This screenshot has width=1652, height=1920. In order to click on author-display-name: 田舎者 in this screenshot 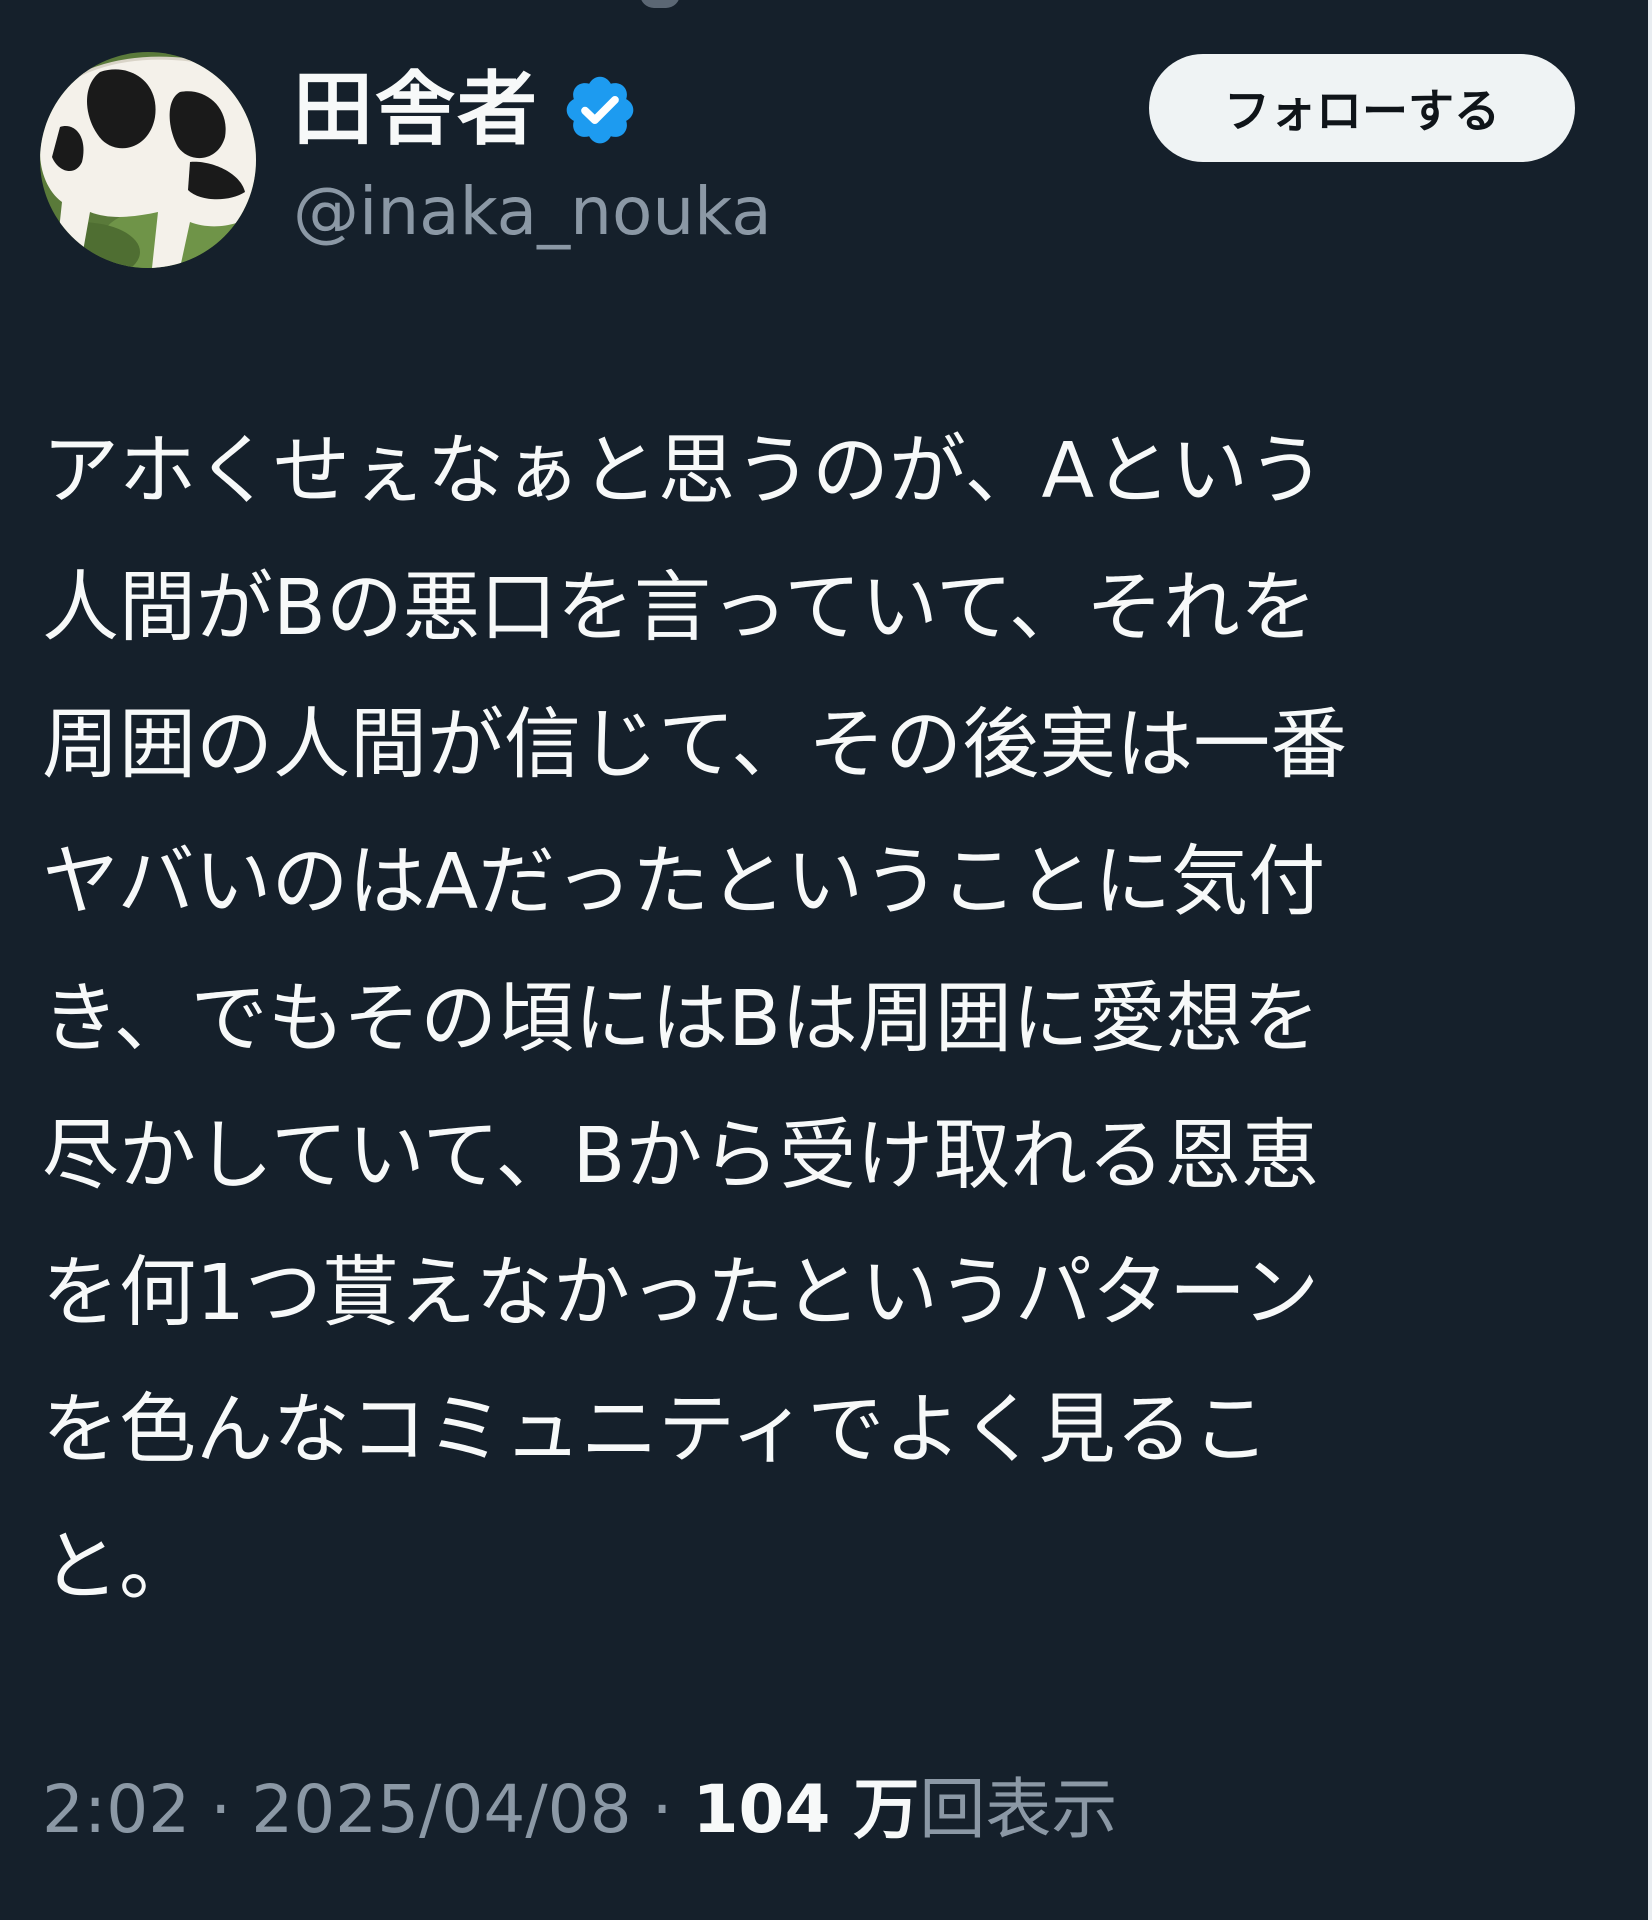, I will do `click(416, 110)`.